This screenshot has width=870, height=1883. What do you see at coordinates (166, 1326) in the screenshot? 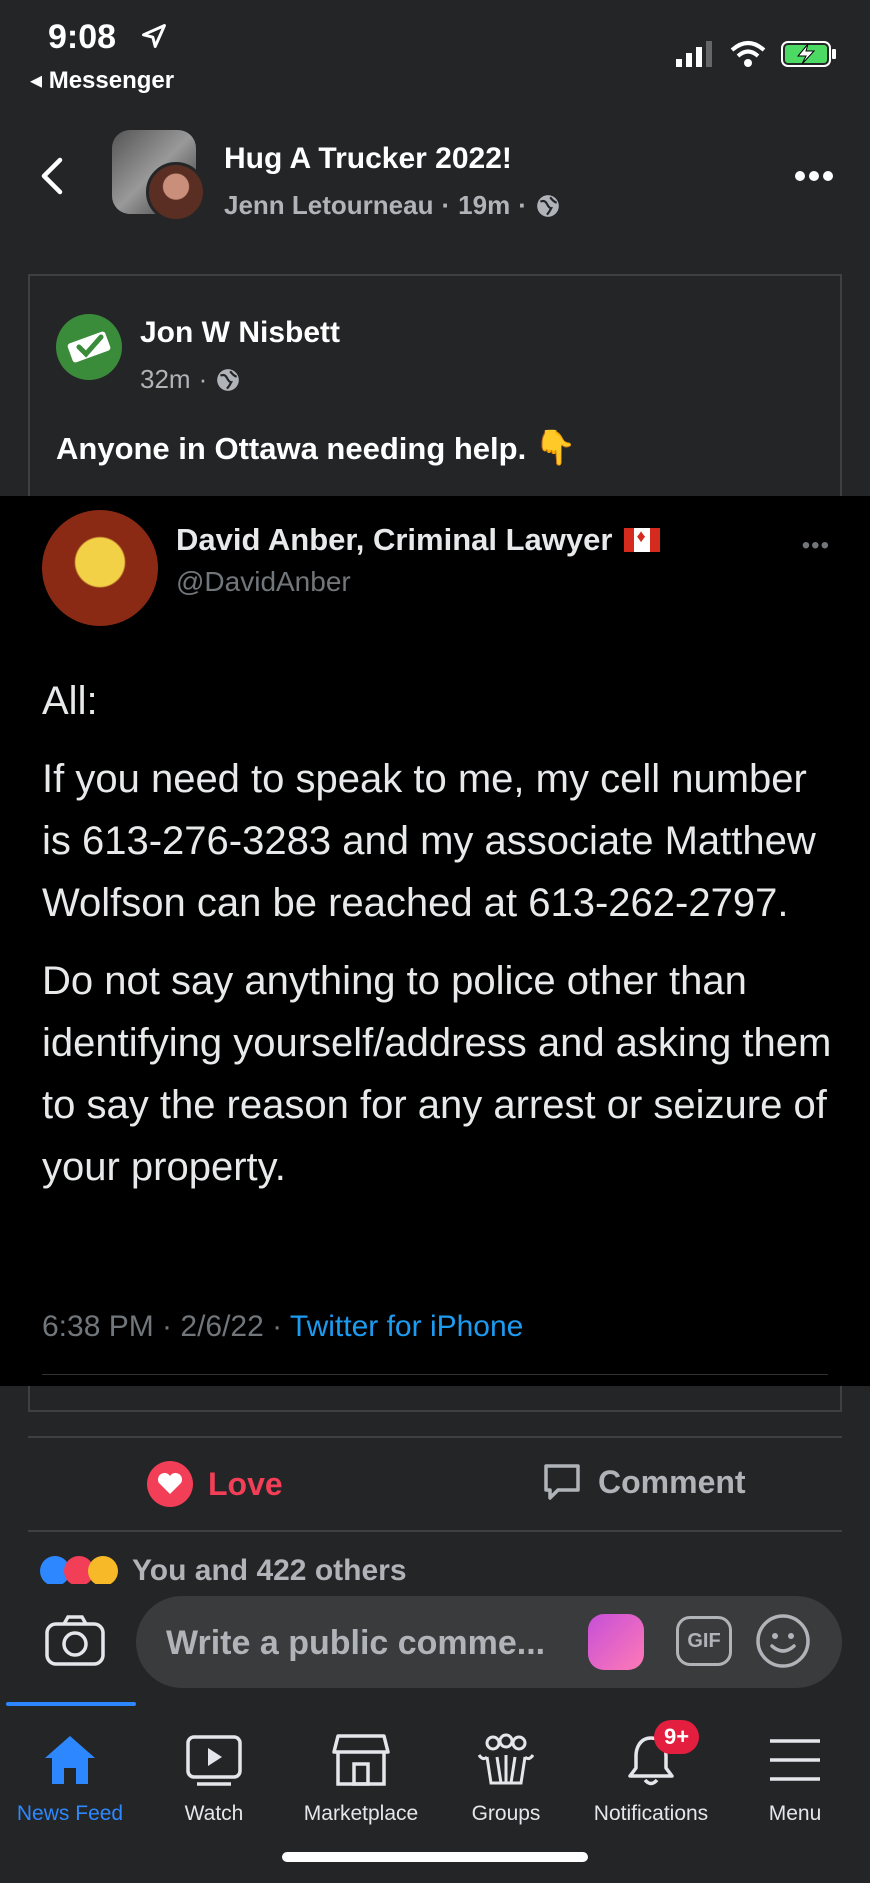
I see `tweet-timestamp: 6:38 PM · 2/6/22 ·` at bounding box center [166, 1326].